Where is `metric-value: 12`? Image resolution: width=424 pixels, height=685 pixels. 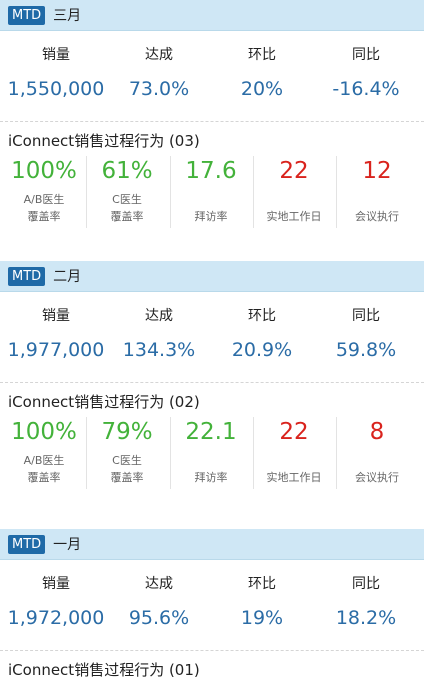 metric-value: 12 is located at coordinates (377, 171).